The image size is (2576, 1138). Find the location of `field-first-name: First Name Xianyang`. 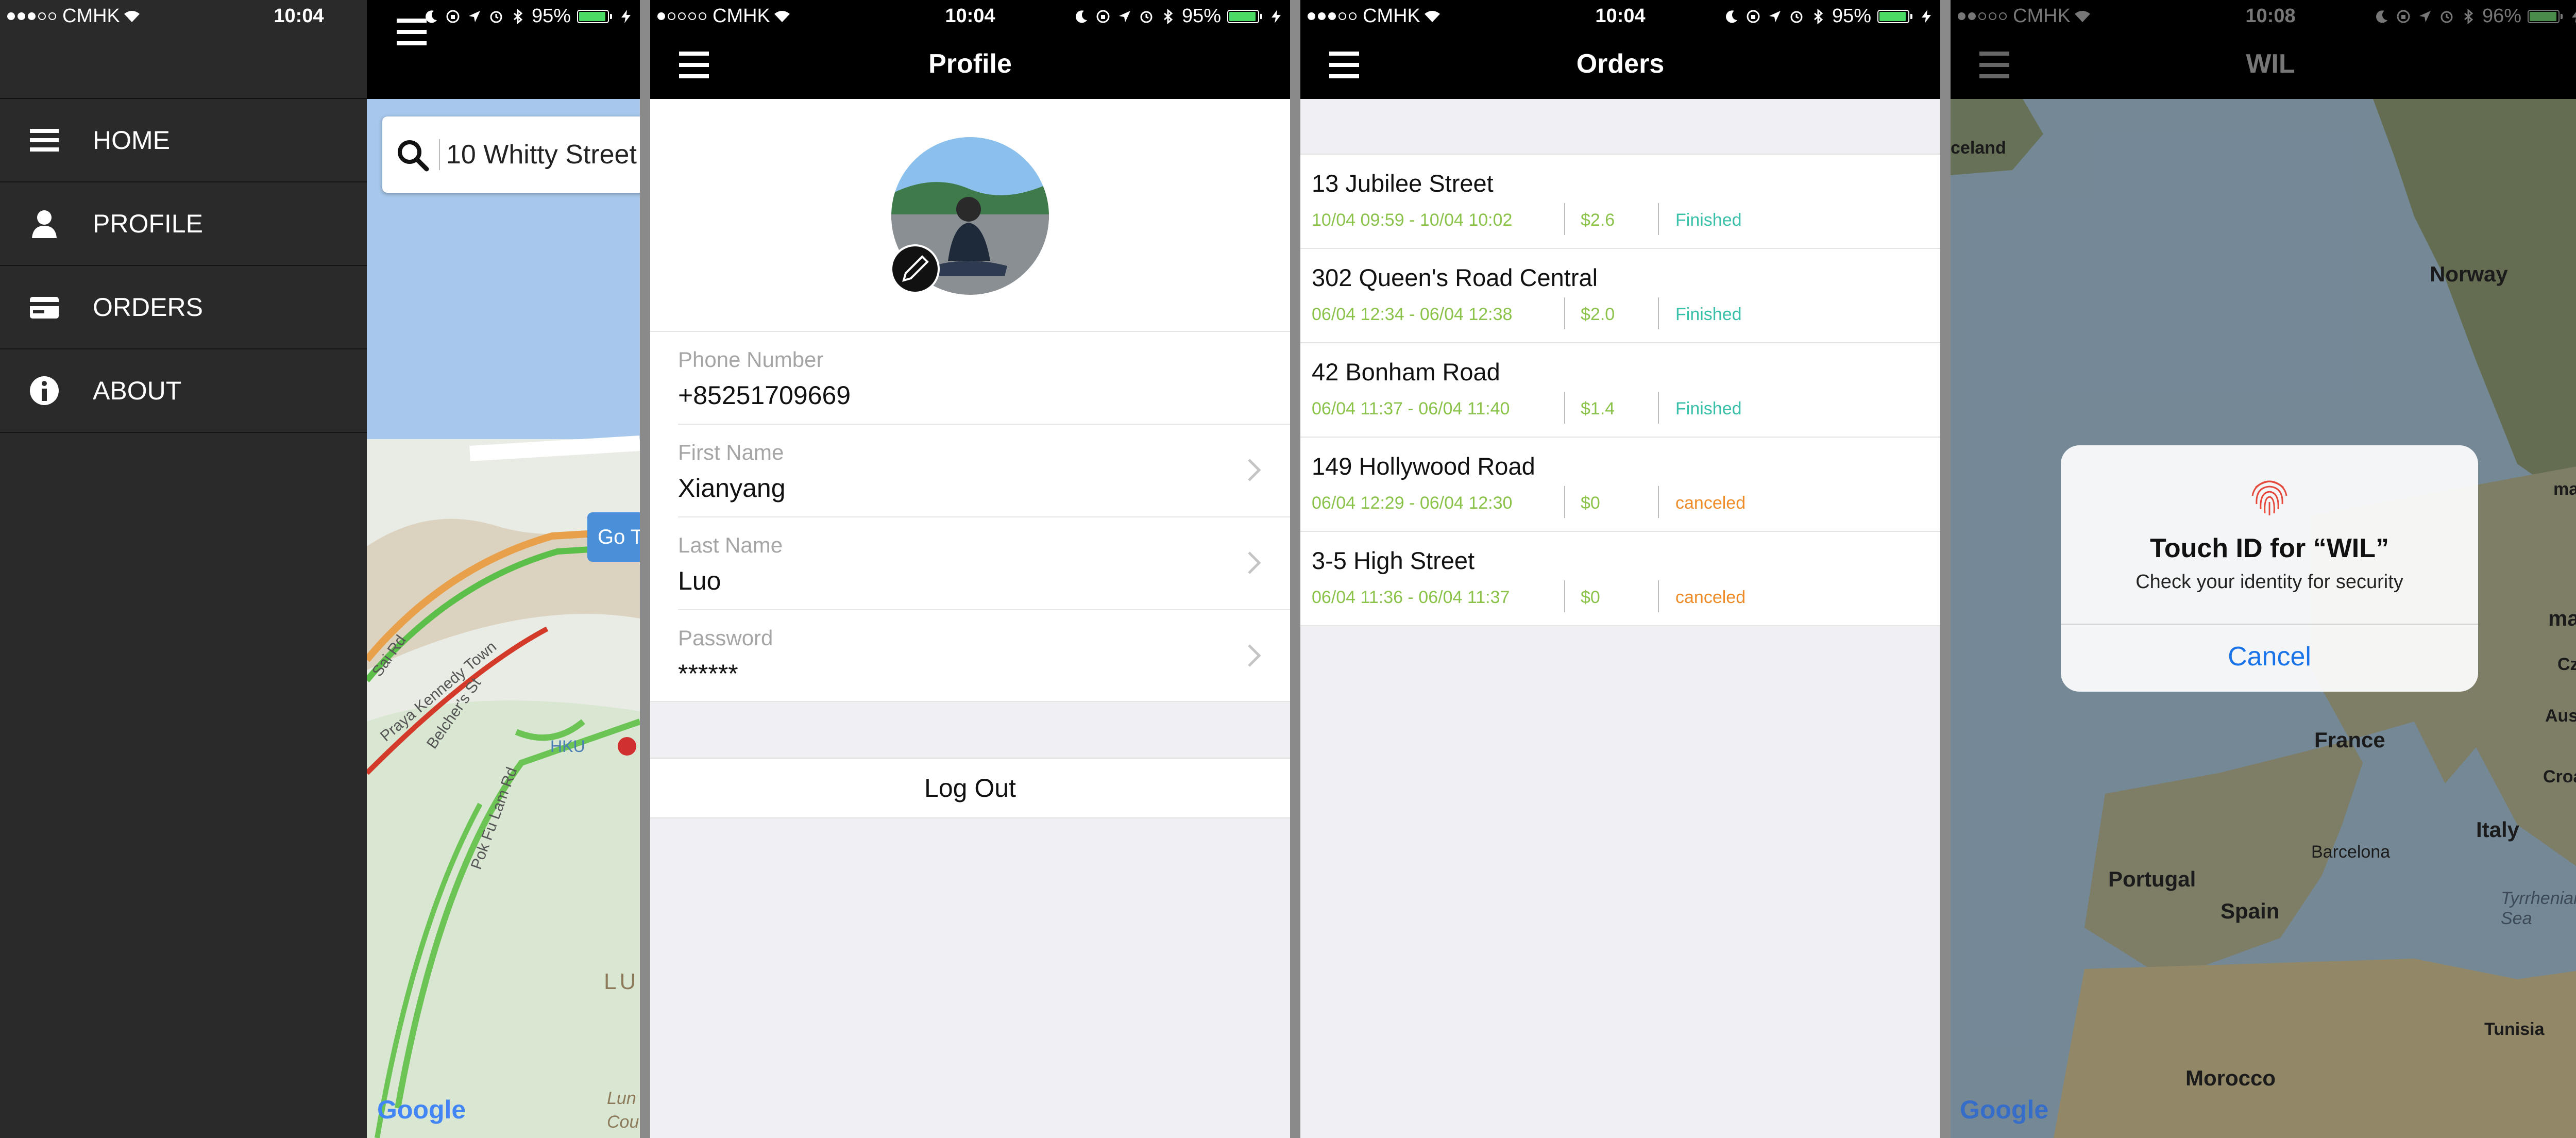

field-first-name: First Name Xianyang is located at coordinates (984, 471).